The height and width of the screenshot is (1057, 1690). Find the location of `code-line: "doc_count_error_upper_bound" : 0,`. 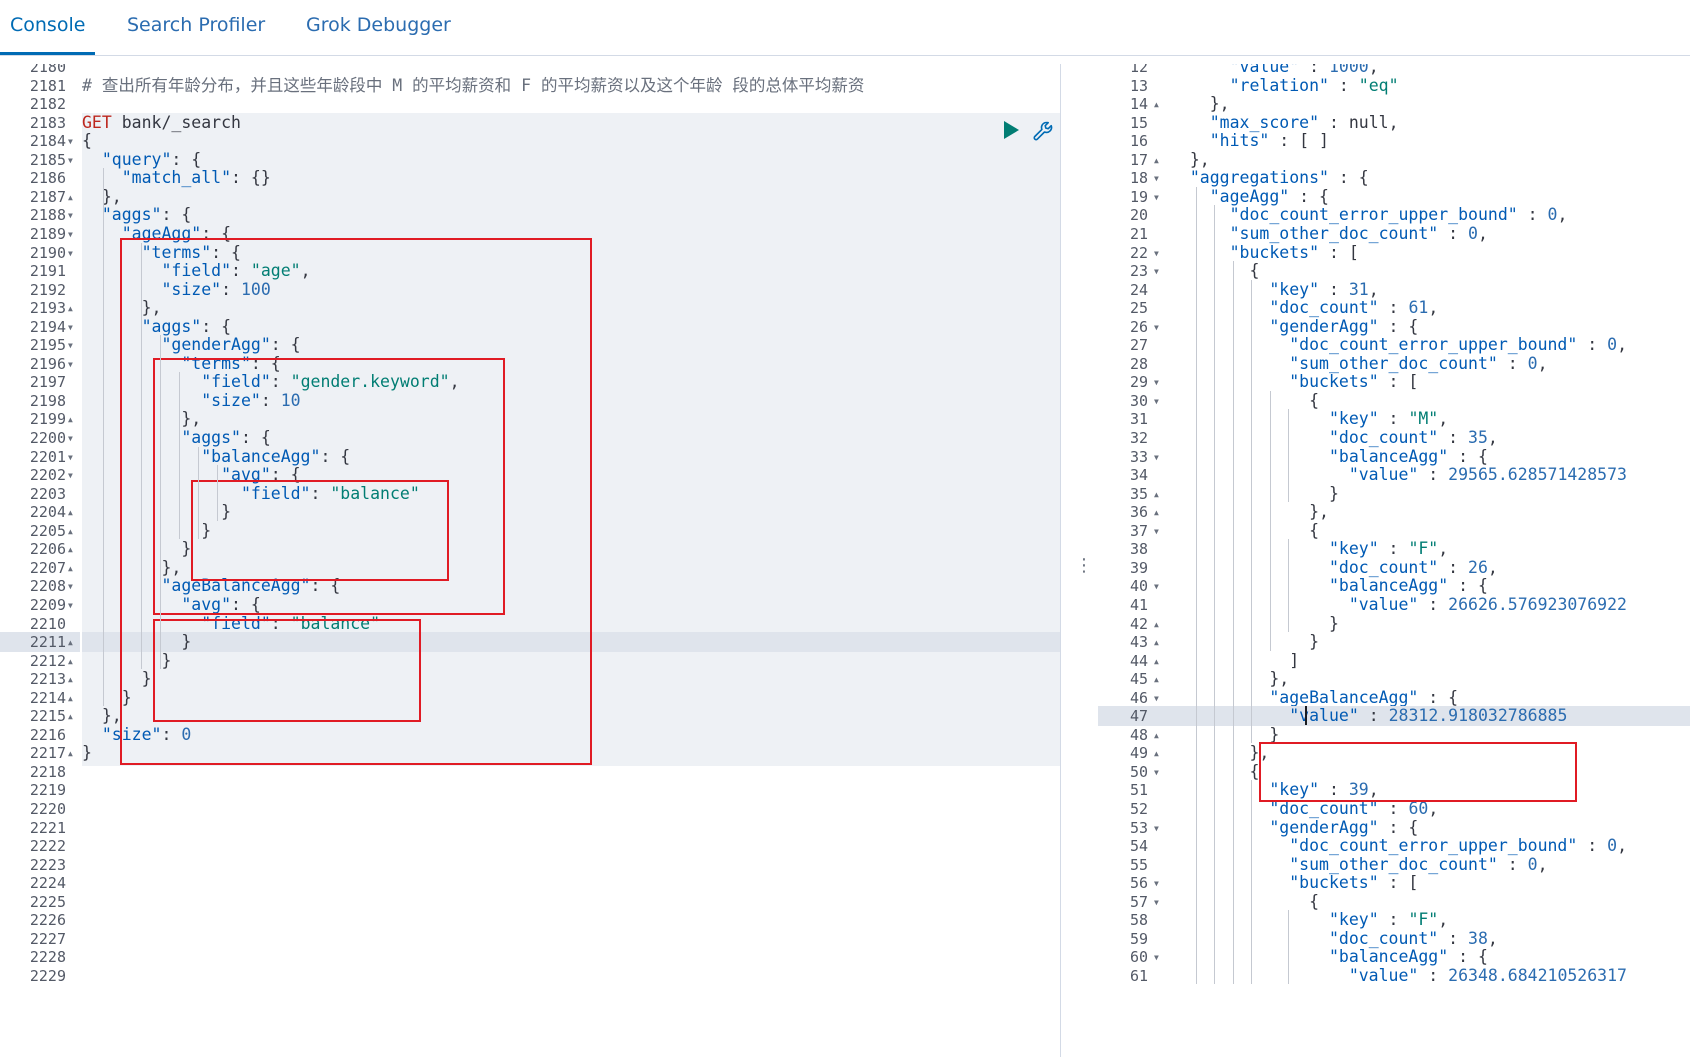

code-line: "doc_count_error_upper_bound" : 0, is located at coordinates (1458, 345).